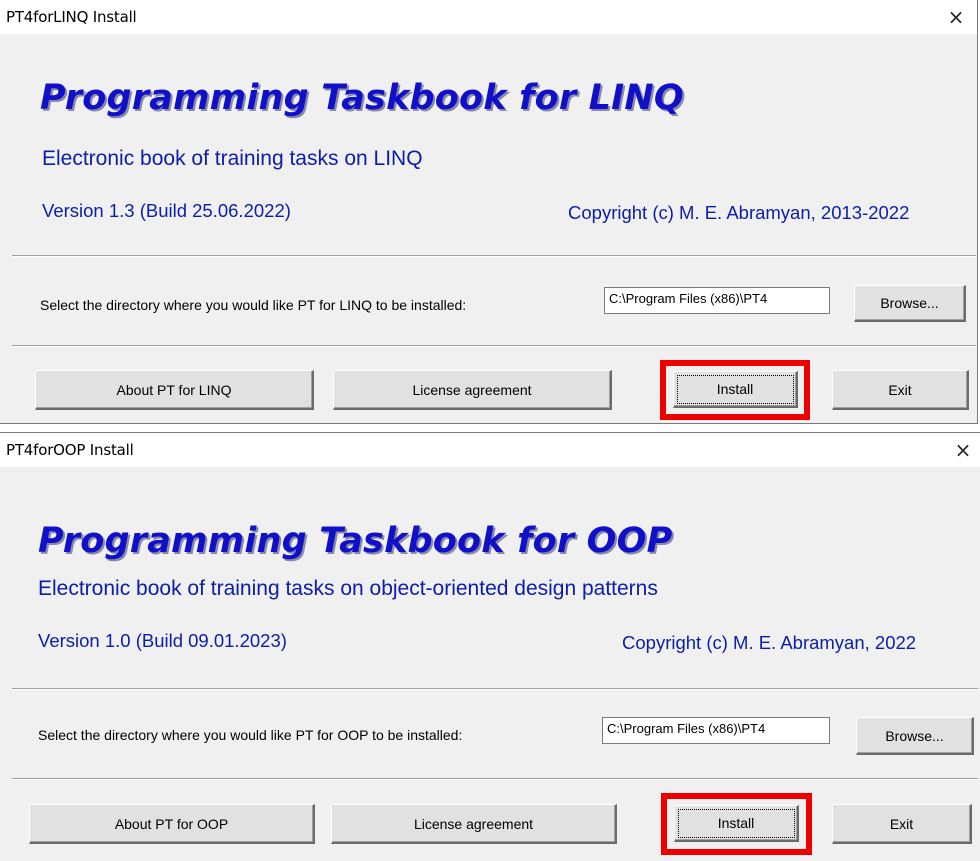 Image resolution: width=980 pixels, height=861 pixels. I want to click on about-button: About PT for LINQ, so click(174, 390).